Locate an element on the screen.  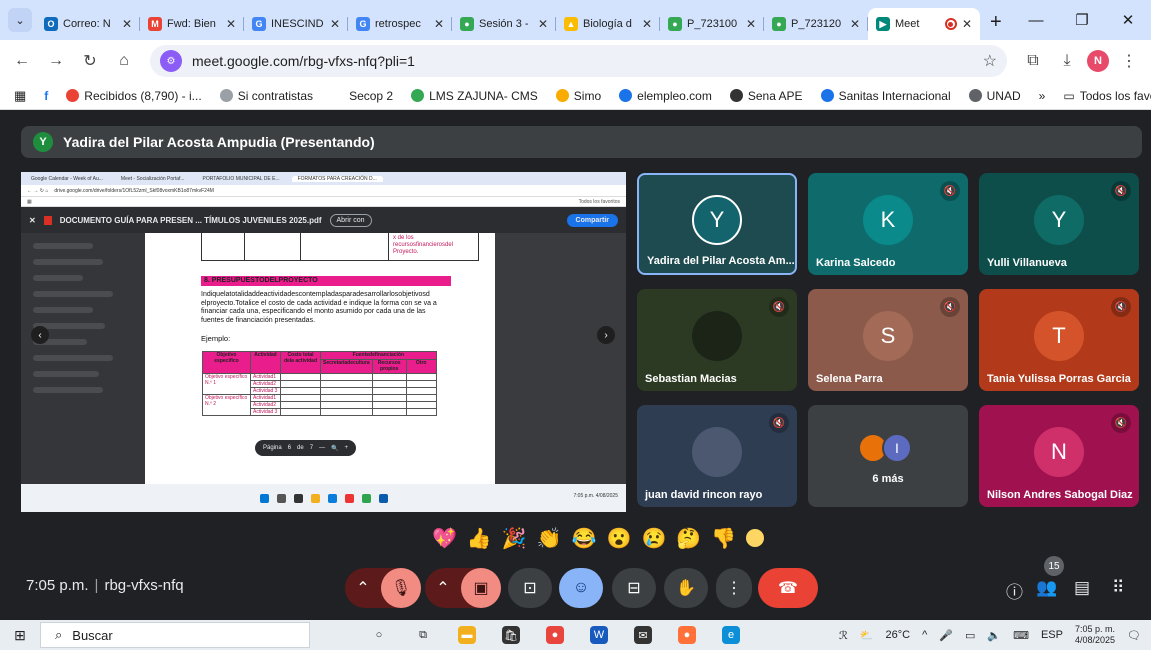
browser-tab: ● Sesión 3 - ✕ is located at coordinates (504, 24).